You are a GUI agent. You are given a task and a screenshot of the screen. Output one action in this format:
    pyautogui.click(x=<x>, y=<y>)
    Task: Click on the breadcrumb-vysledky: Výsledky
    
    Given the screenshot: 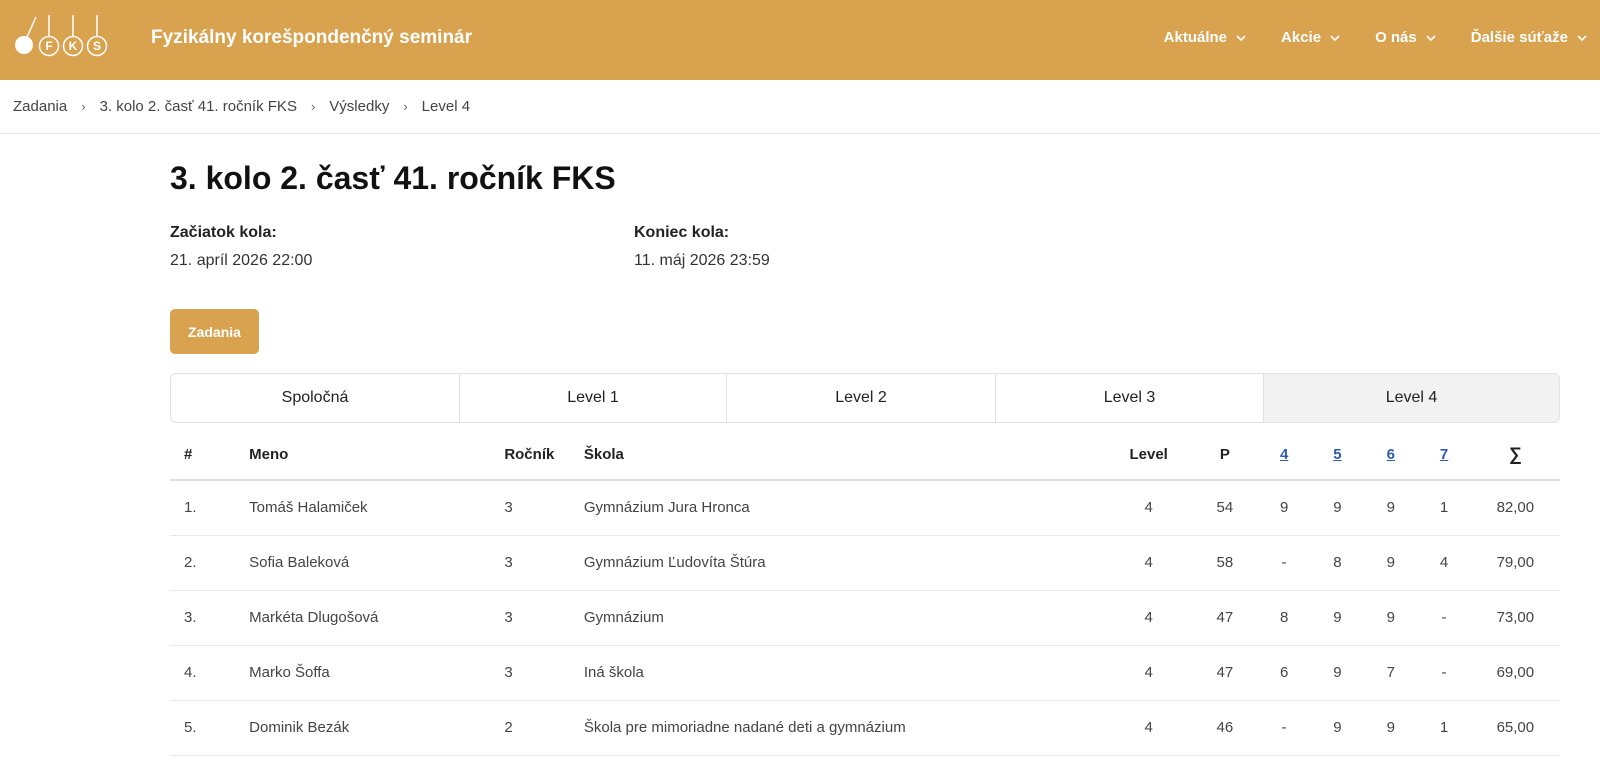 What is the action you would take?
    pyautogui.click(x=359, y=107)
    